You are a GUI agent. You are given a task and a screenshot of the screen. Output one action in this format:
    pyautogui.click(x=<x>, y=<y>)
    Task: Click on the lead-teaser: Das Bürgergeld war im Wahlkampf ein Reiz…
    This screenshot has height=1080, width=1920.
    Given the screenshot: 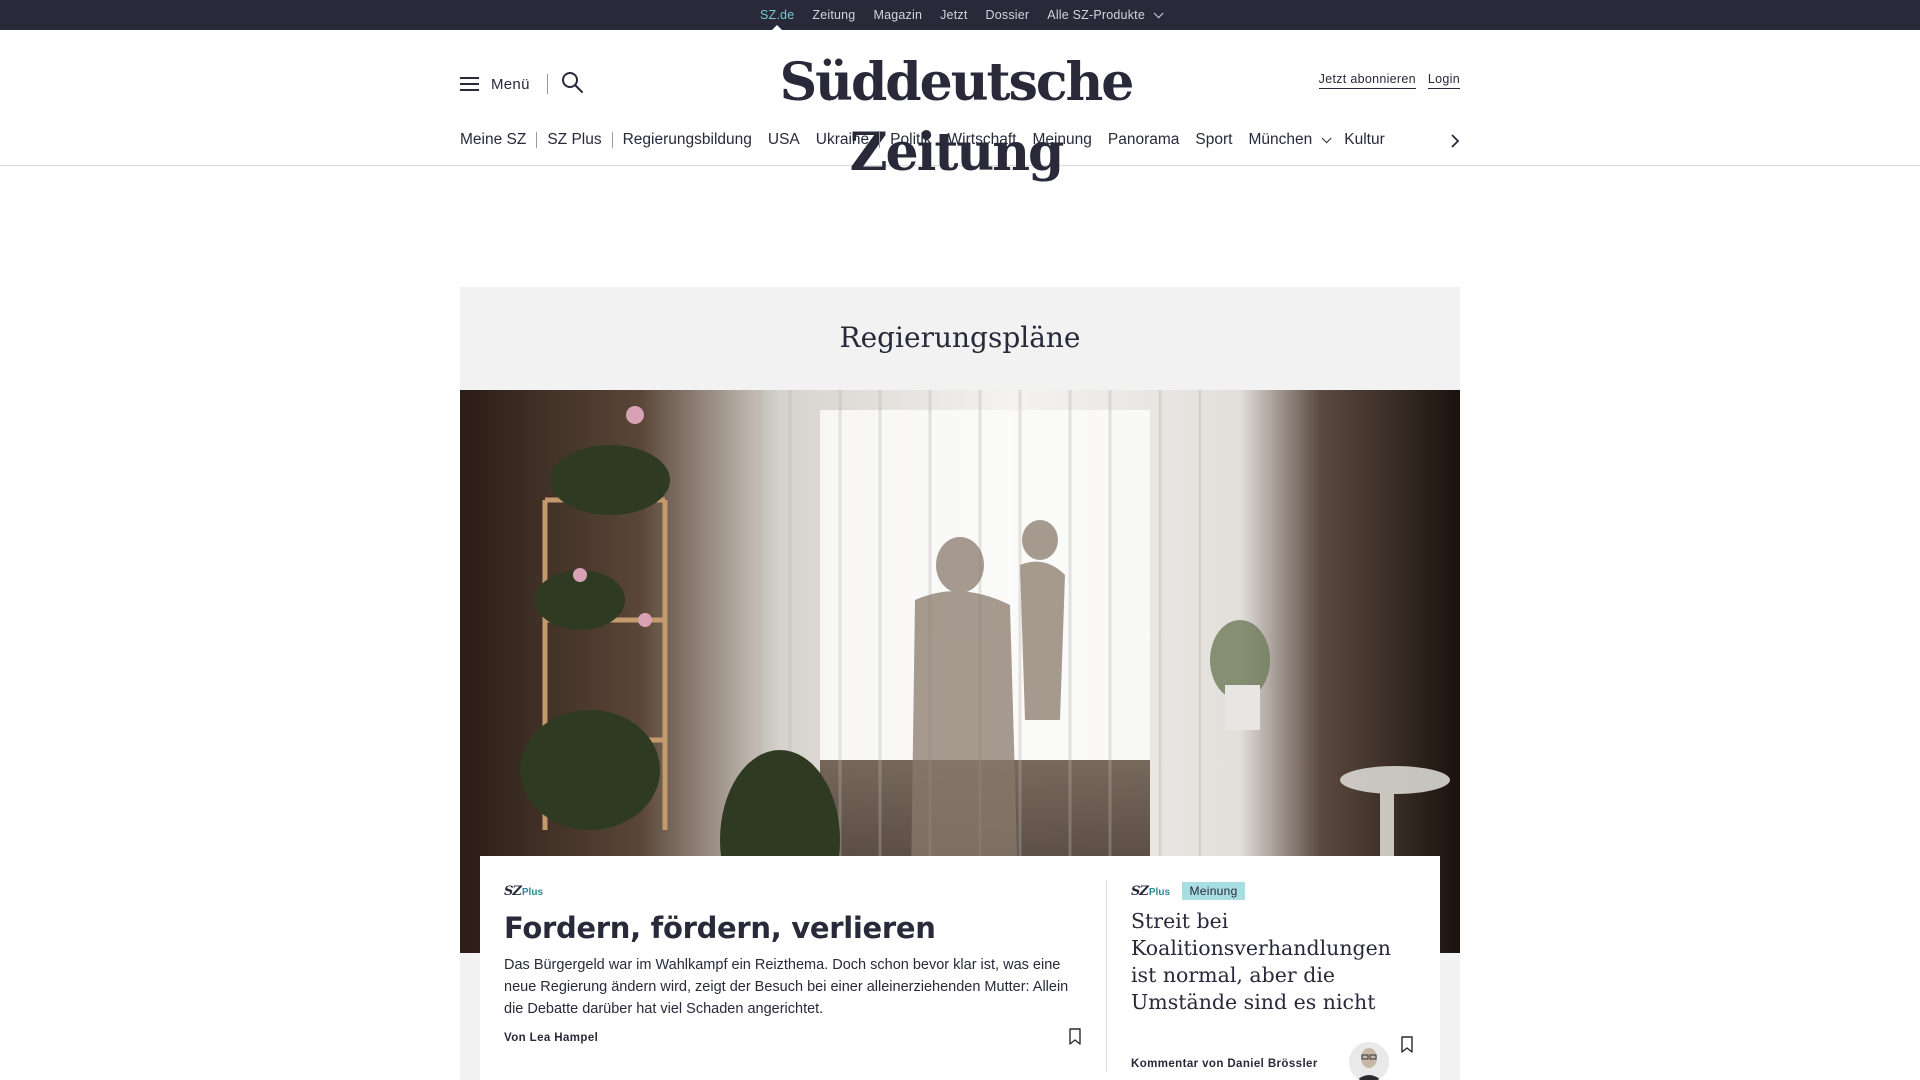 What is the action you would take?
    pyautogui.click(x=786, y=987)
    